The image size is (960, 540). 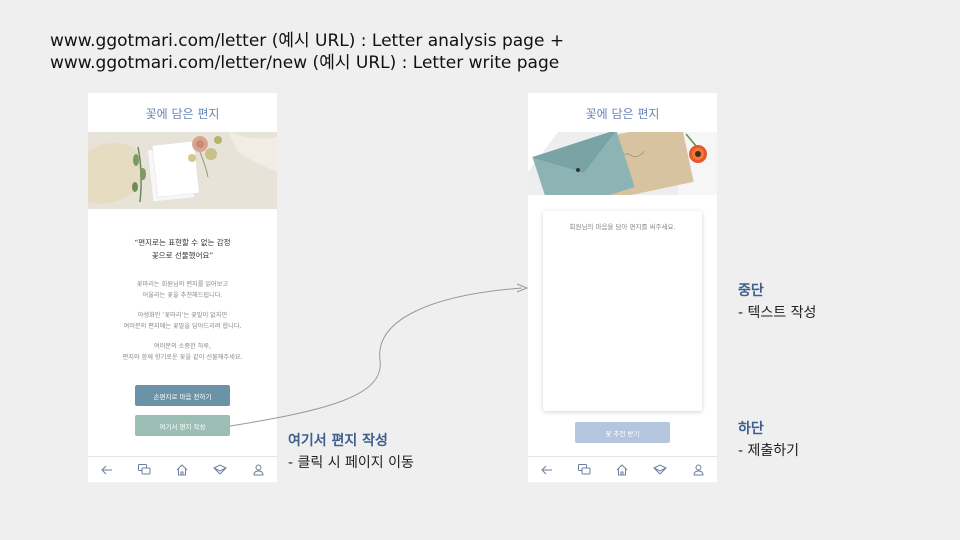 What do you see at coordinates (182, 326) in the screenshot?
I see `desc-2-line-2: 여러분의 편지에는 꽃말을 담아드리려 합니다.` at bounding box center [182, 326].